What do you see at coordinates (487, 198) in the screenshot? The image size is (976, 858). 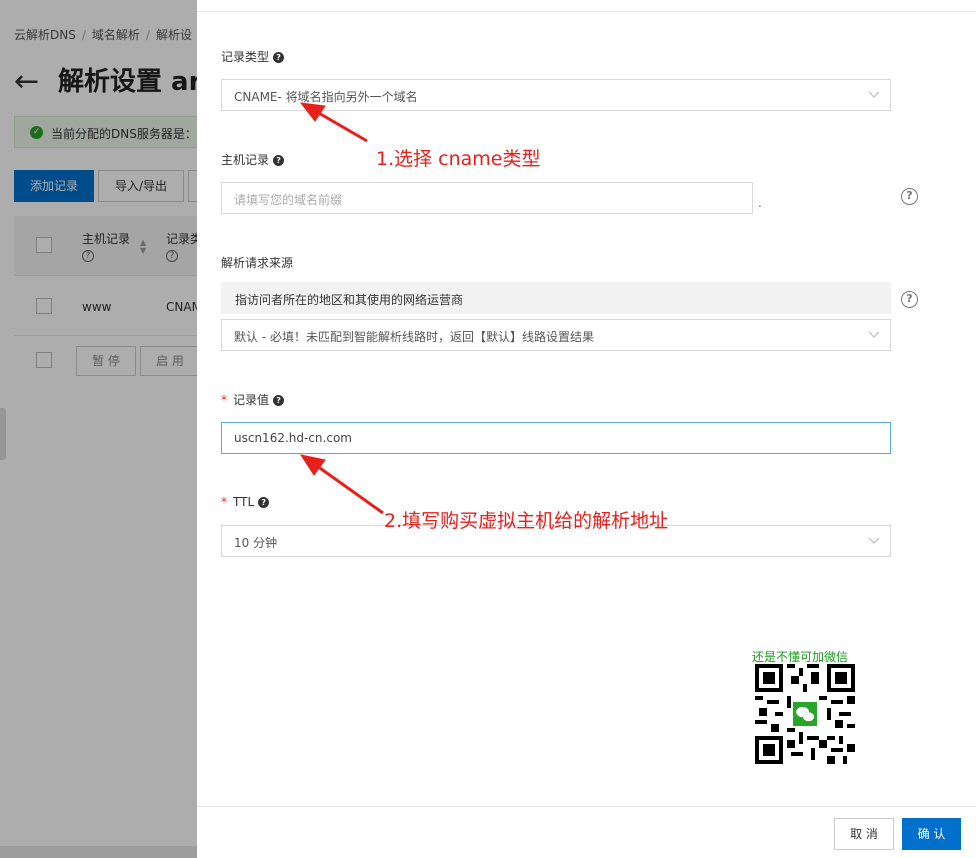 I see `host-record-input: 请填写您的域名前缀` at bounding box center [487, 198].